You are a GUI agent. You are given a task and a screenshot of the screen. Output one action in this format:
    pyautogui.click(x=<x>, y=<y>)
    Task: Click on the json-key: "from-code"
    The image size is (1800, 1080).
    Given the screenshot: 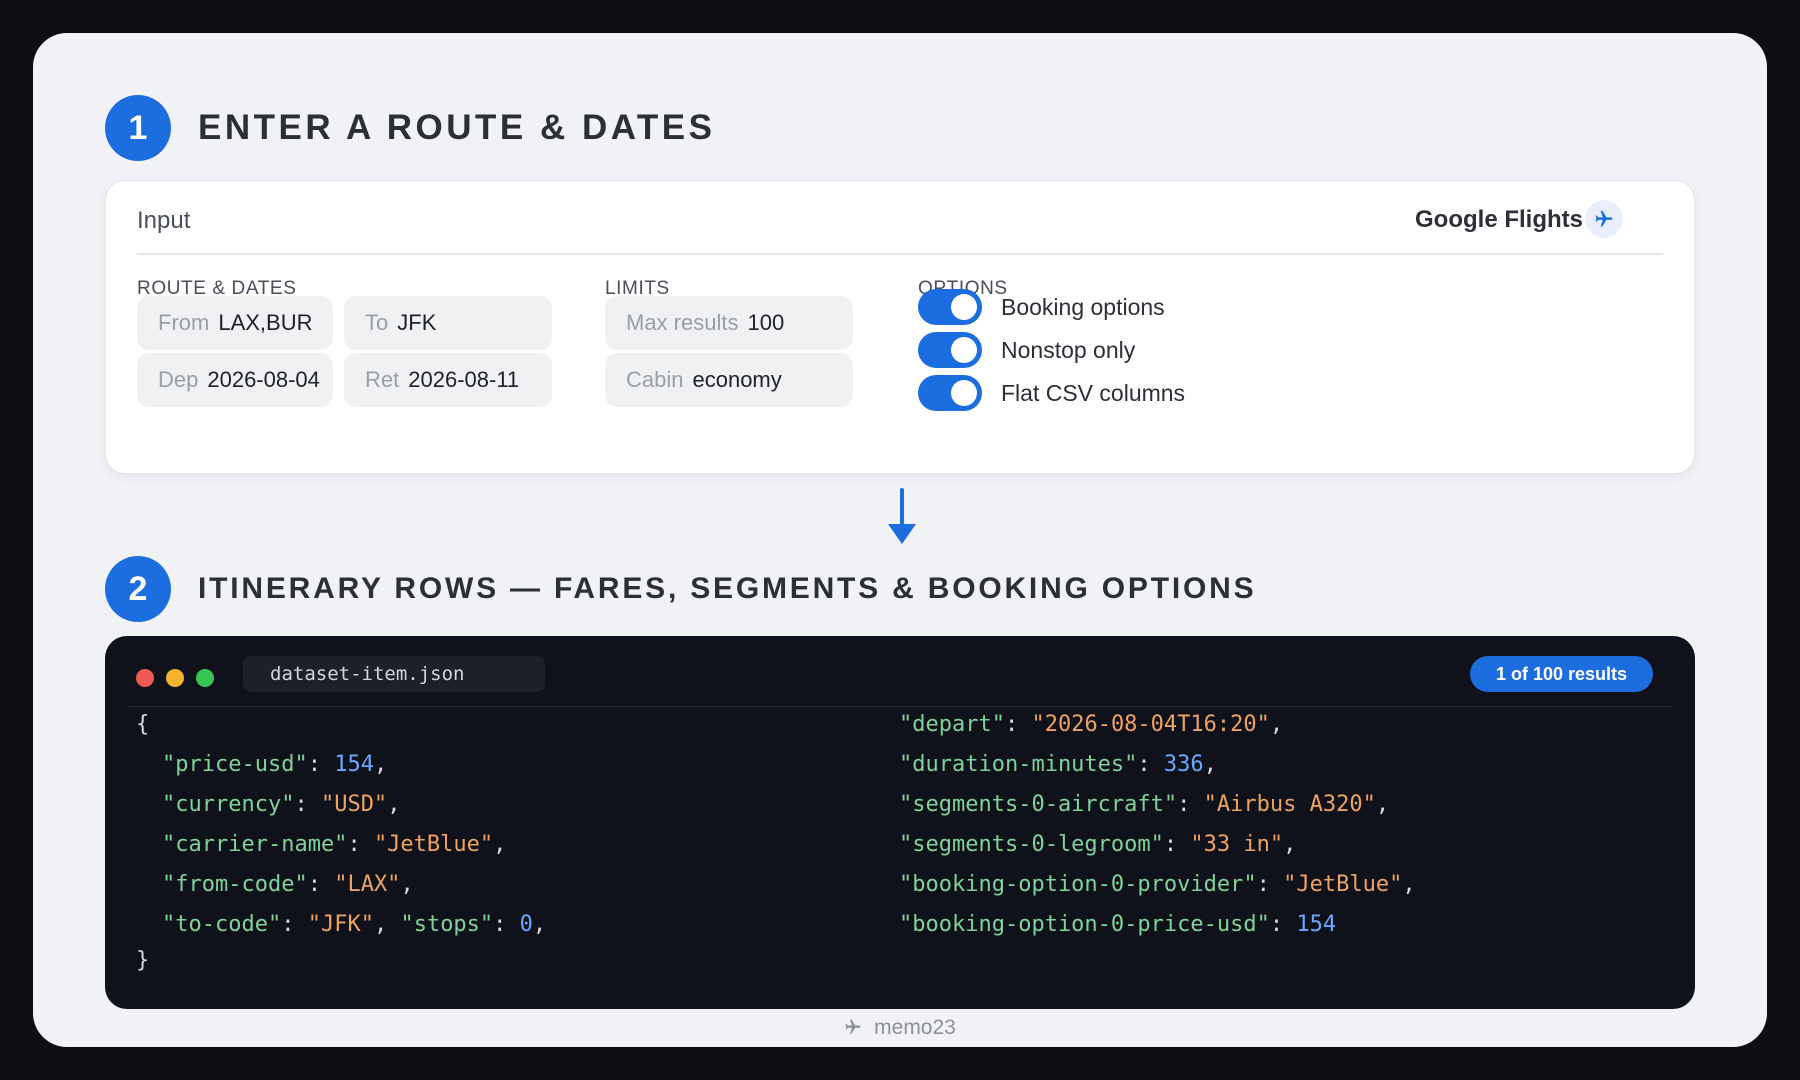 What is the action you would take?
    pyautogui.click(x=235, y=884)
    